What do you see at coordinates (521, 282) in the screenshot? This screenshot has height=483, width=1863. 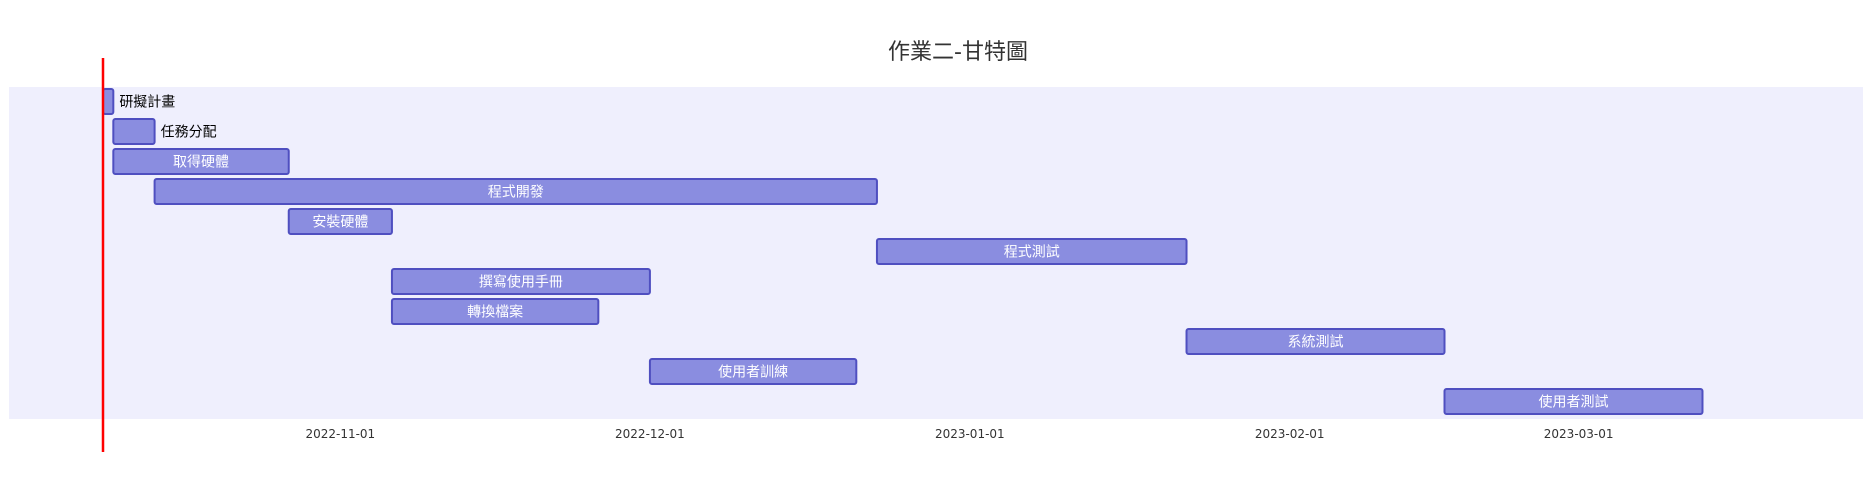 I see `task-label: 撰寫使用手冊` at bounding box center [521, 282].